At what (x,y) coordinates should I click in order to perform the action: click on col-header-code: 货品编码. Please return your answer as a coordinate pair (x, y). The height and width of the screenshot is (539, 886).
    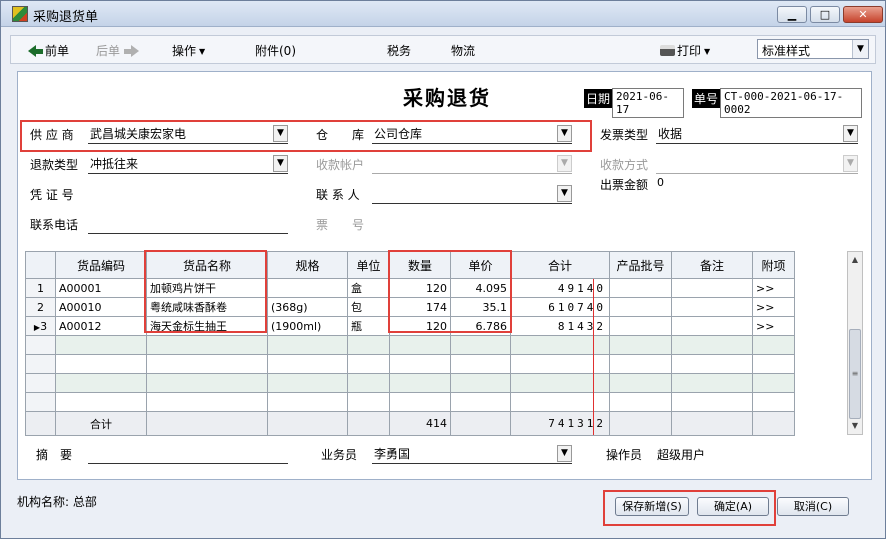
    Looking at the image, I should click on (101, 265).